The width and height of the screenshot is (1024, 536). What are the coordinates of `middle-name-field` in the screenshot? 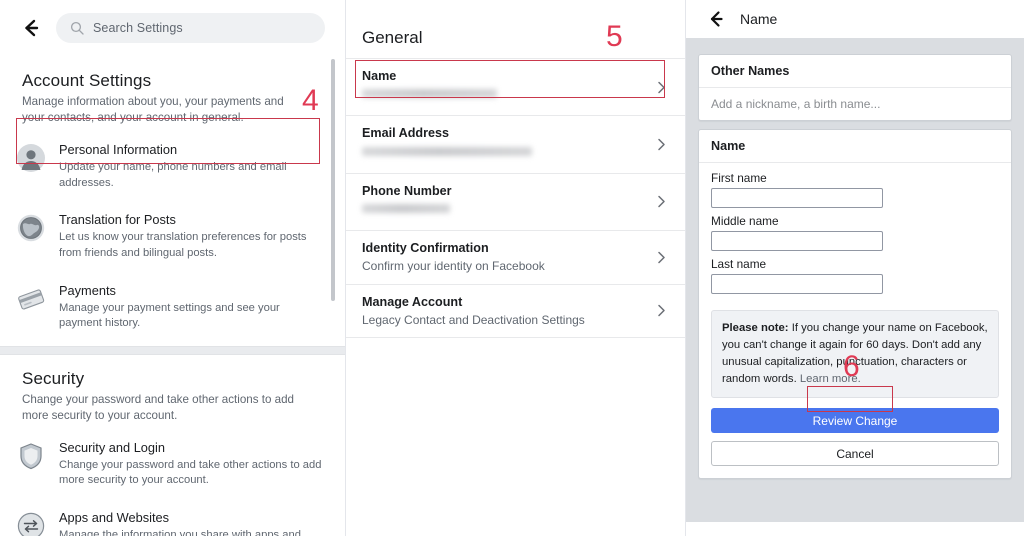 It's located at (797, 241).